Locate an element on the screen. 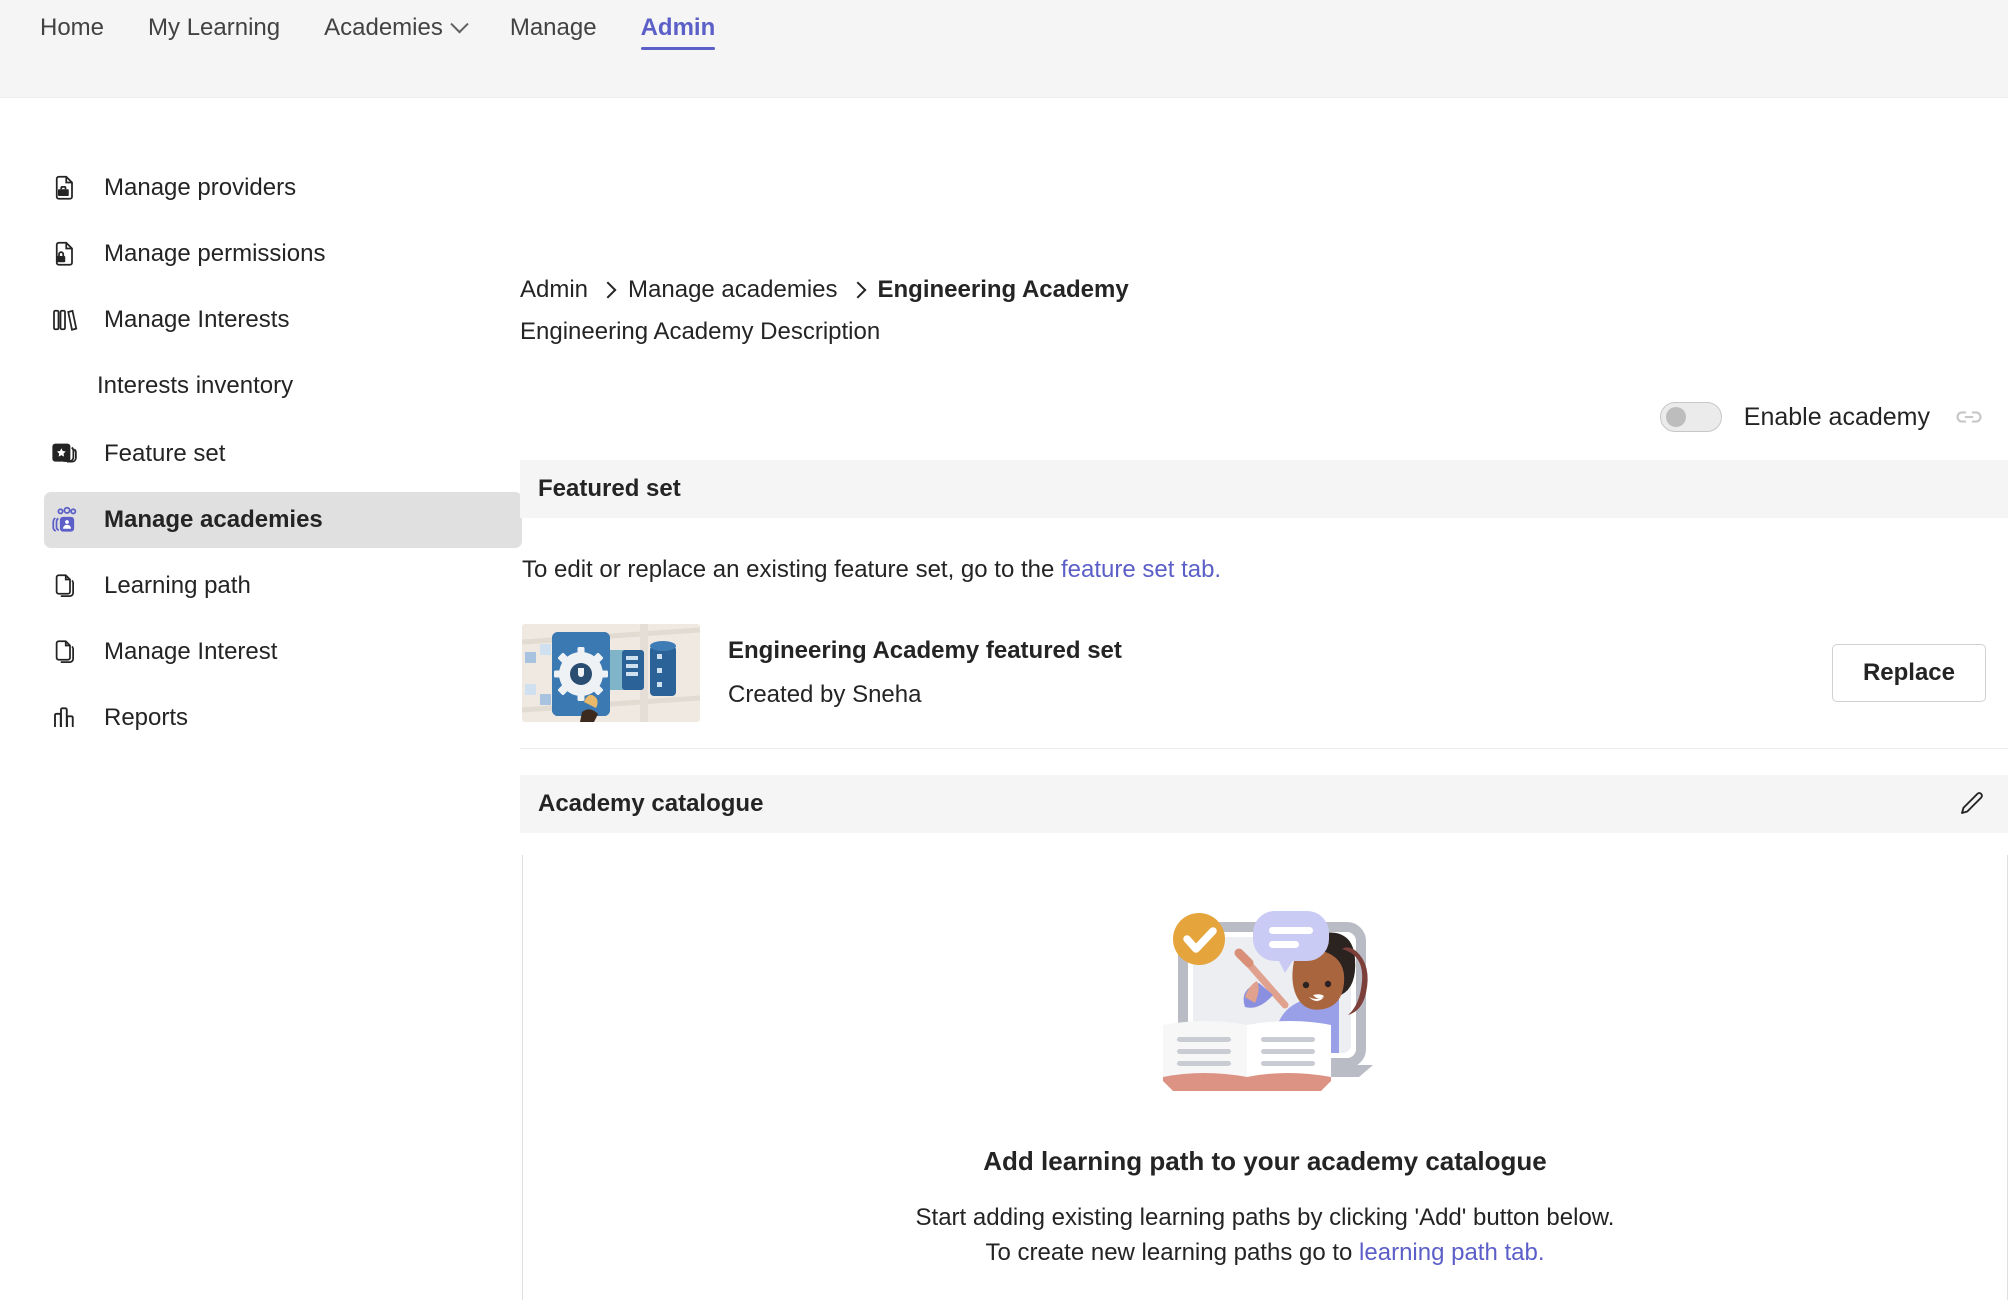 The height and width of the screenshot is (1300, 2008). sidebar-item-label: Manage academies is located at coordinates (213, 519).